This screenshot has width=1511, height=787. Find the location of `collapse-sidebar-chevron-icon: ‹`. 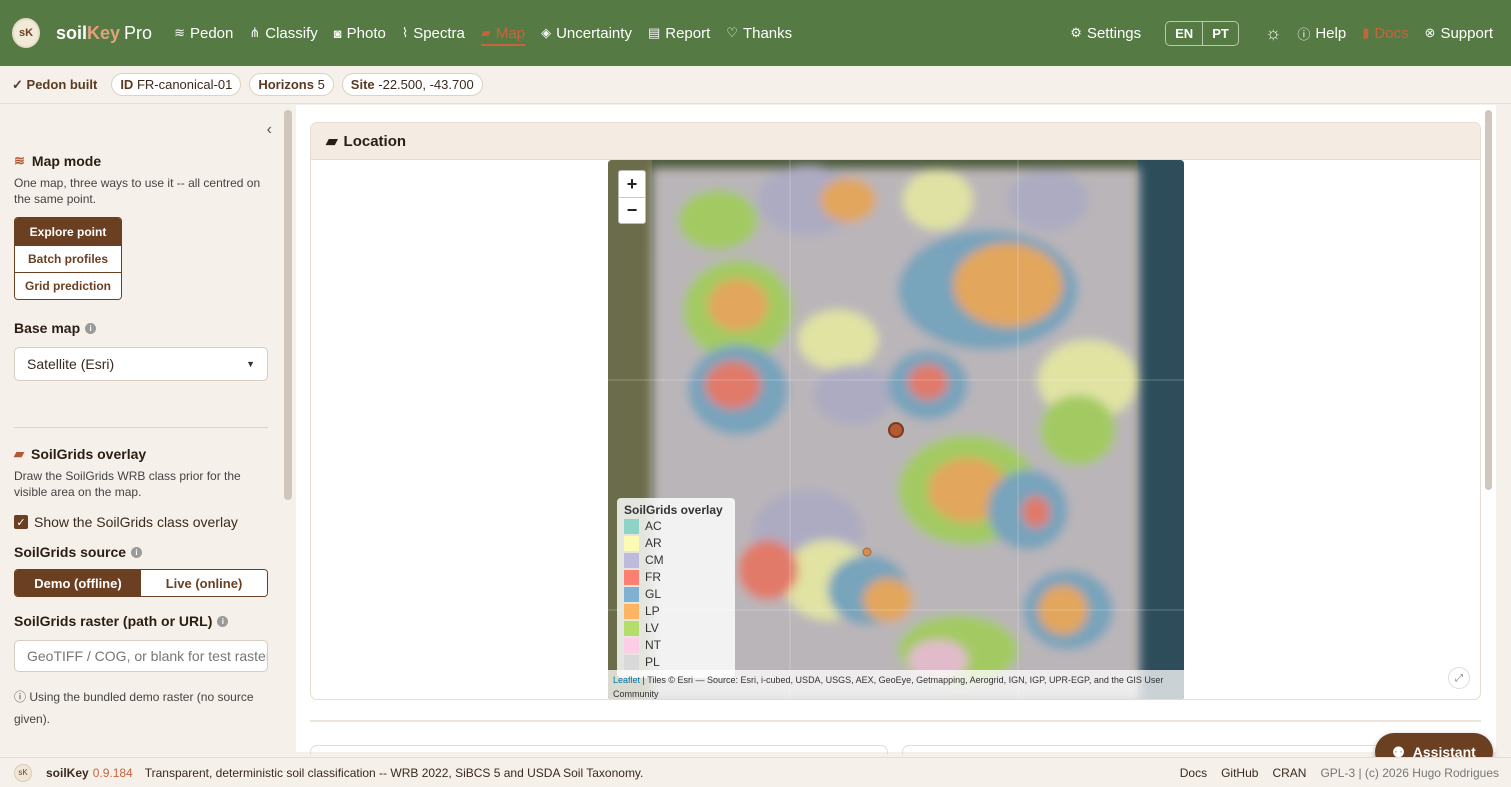

collapse-sidebar-chevron-icon: ‹ is located at coordinates (269, 130).